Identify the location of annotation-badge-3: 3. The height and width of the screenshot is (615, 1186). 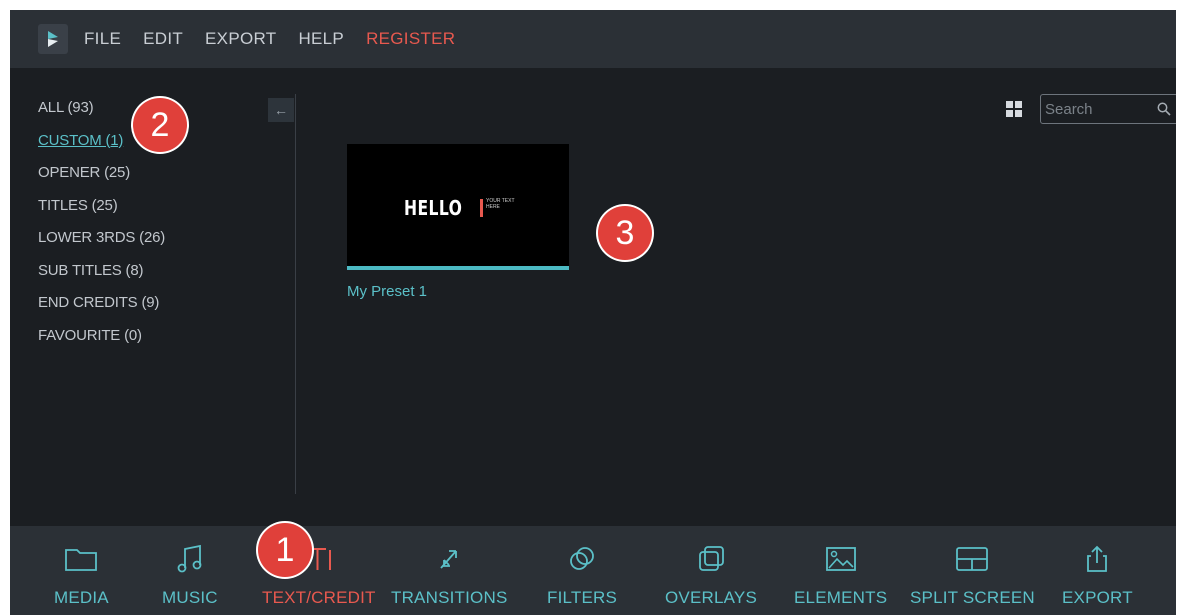
(625, 233).